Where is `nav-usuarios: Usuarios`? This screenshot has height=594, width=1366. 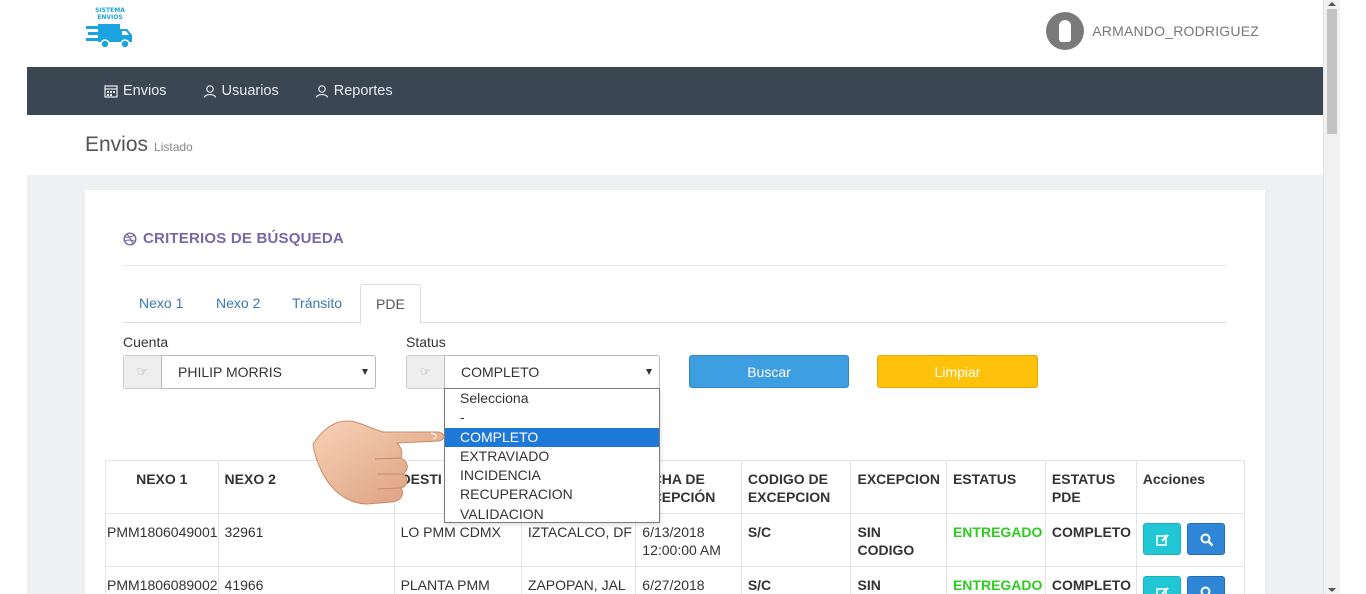
nav-usuarios: Usuarios is located at coordinates (241, 91).